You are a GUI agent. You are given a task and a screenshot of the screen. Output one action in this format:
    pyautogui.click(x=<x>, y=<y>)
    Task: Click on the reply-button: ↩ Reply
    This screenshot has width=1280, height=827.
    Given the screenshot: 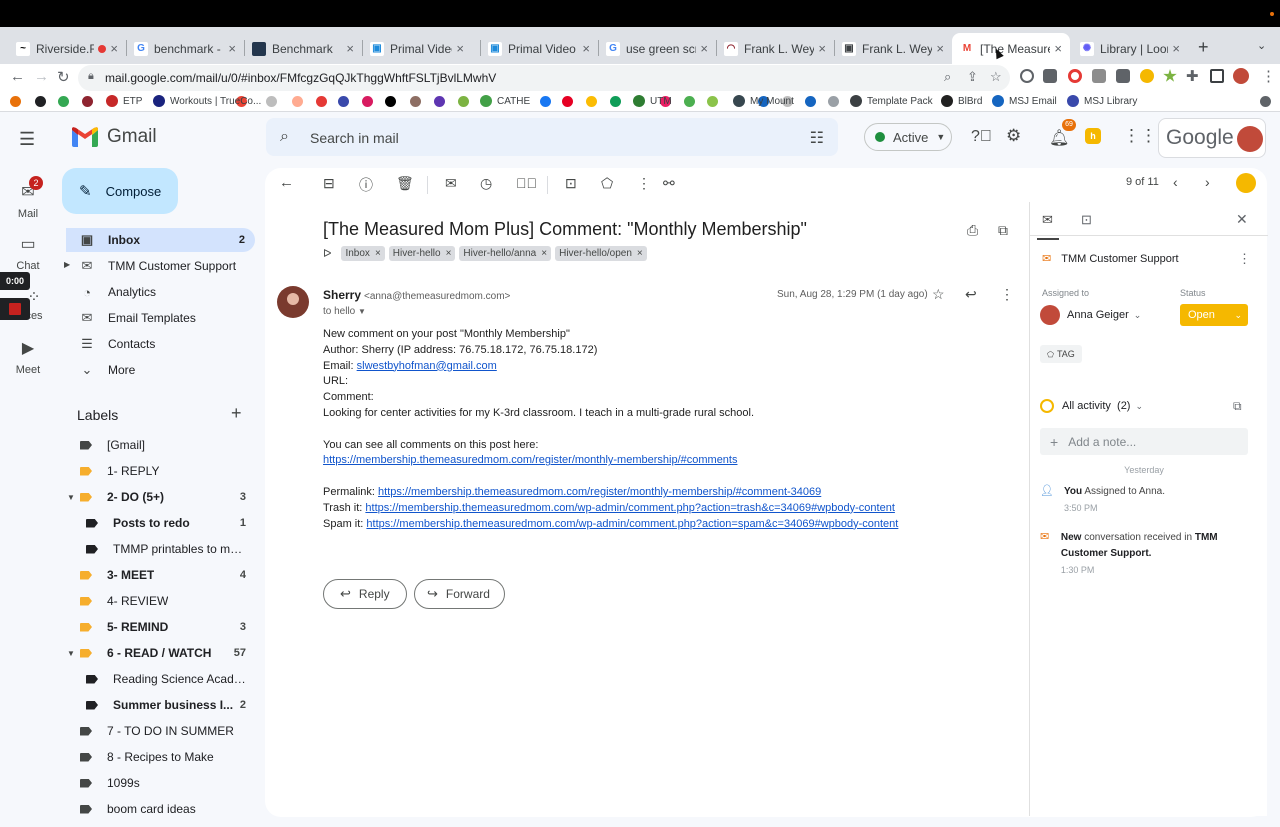 What is the action you would take?
    pyautogui.click(x=365, y=594)
    